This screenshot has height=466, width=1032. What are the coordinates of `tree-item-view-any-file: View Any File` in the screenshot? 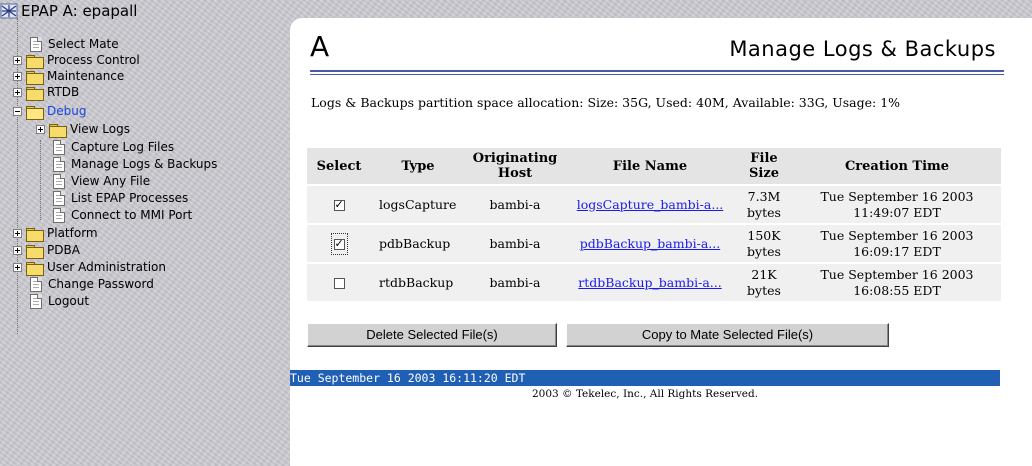 It's located at (101, 181).